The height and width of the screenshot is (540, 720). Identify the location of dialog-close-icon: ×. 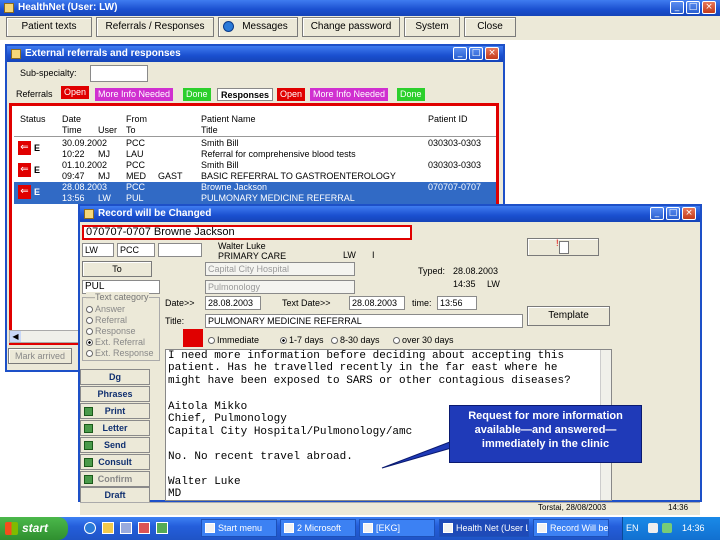
(689, 213).